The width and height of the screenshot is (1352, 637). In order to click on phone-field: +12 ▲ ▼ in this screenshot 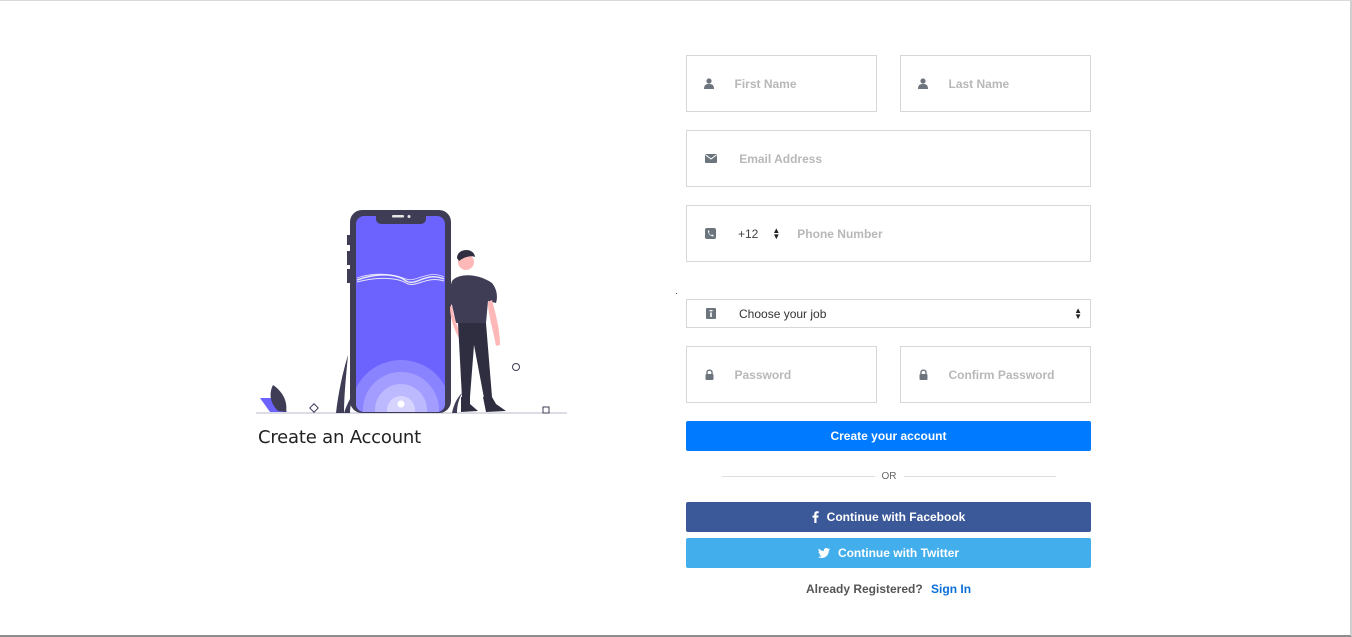, I will do `click(888, 233)`.